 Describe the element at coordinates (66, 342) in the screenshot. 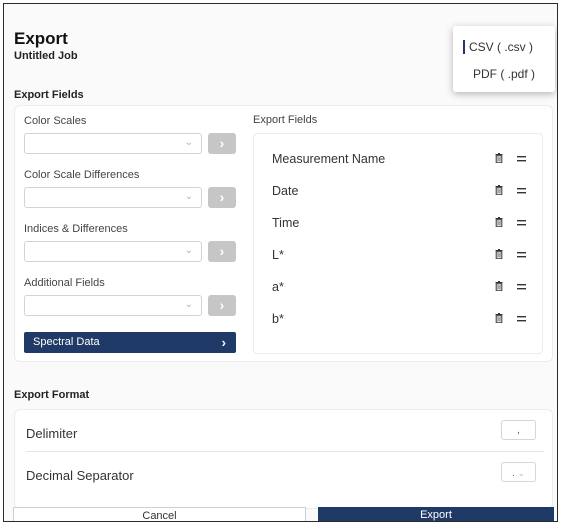

I see `spectral-data-label: Spectral Data` at that location.